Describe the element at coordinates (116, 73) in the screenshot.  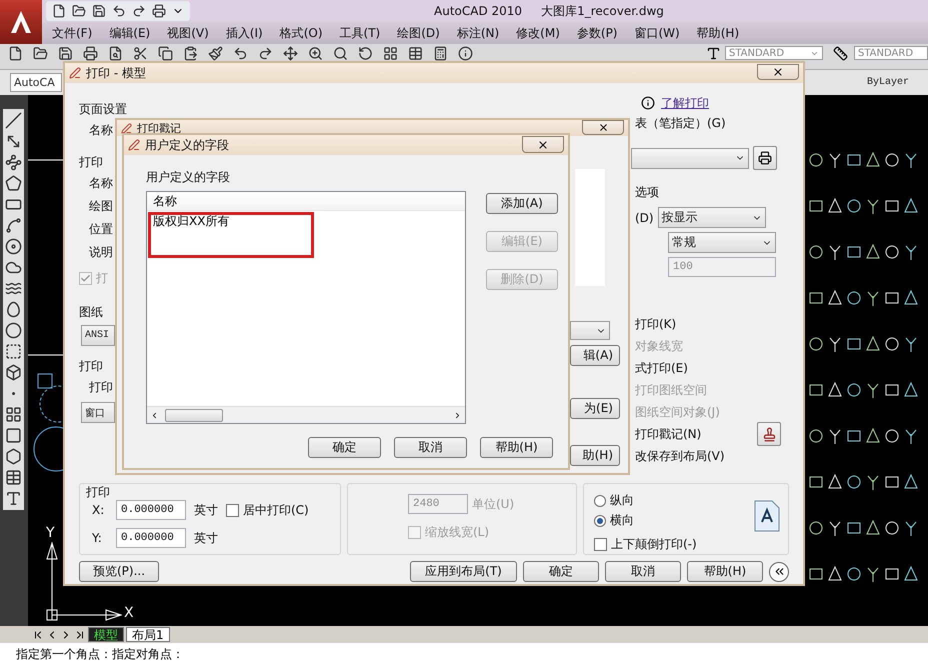
I see `dialog-title: 打印 - 模型` at that location.